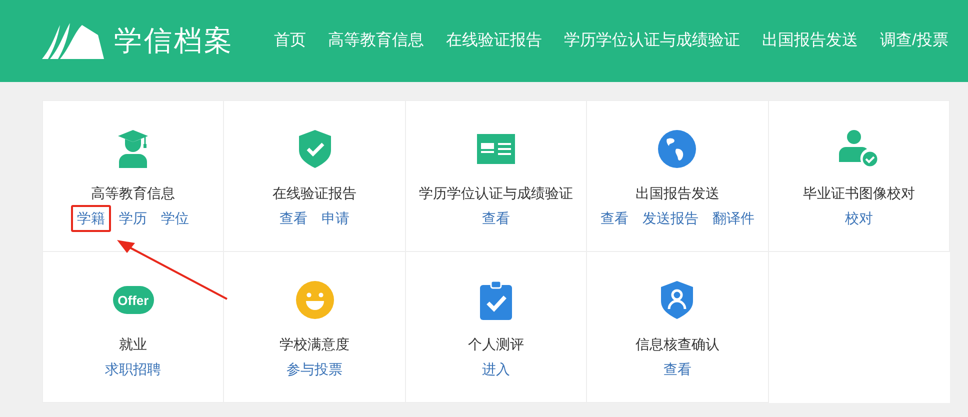 This screenshot has width=968, height=417. Describe the element at coordinates (174, 41) in the screenshot. I see `logo-text: 学信档案` at that location.